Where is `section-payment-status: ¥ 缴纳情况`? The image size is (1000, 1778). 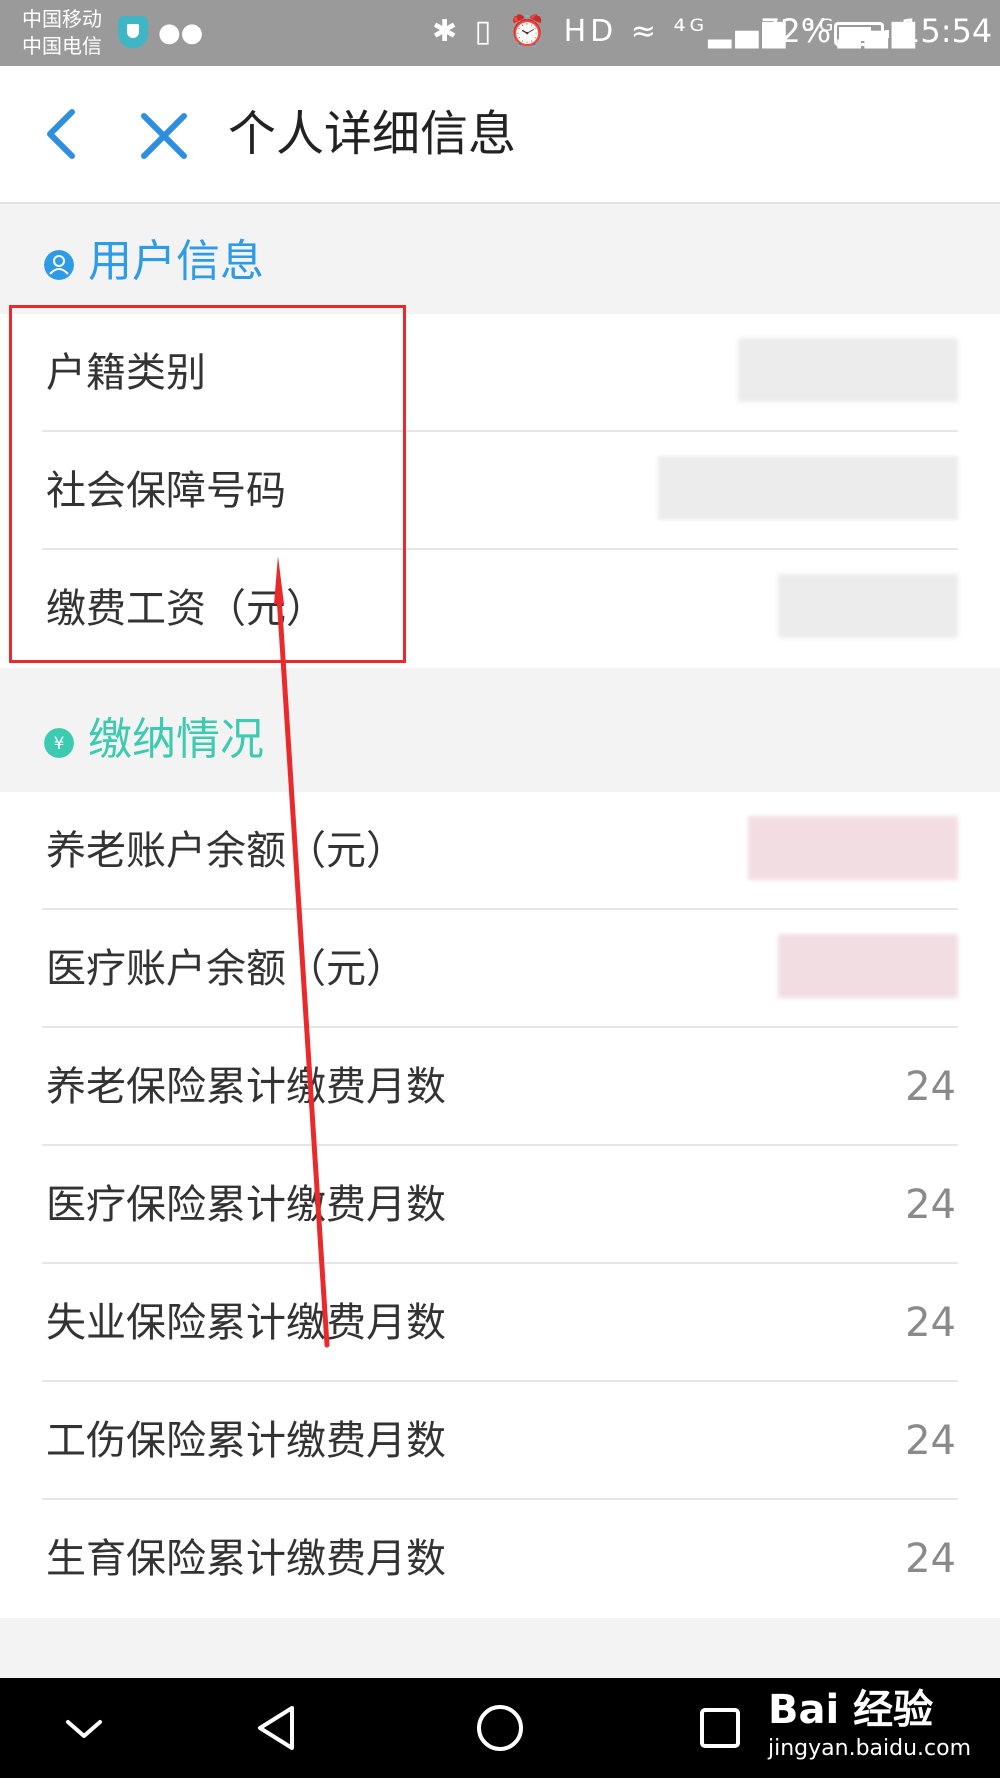
section-payment-status: ¥ 缴纳情况 is located at coordinates (500, 737).